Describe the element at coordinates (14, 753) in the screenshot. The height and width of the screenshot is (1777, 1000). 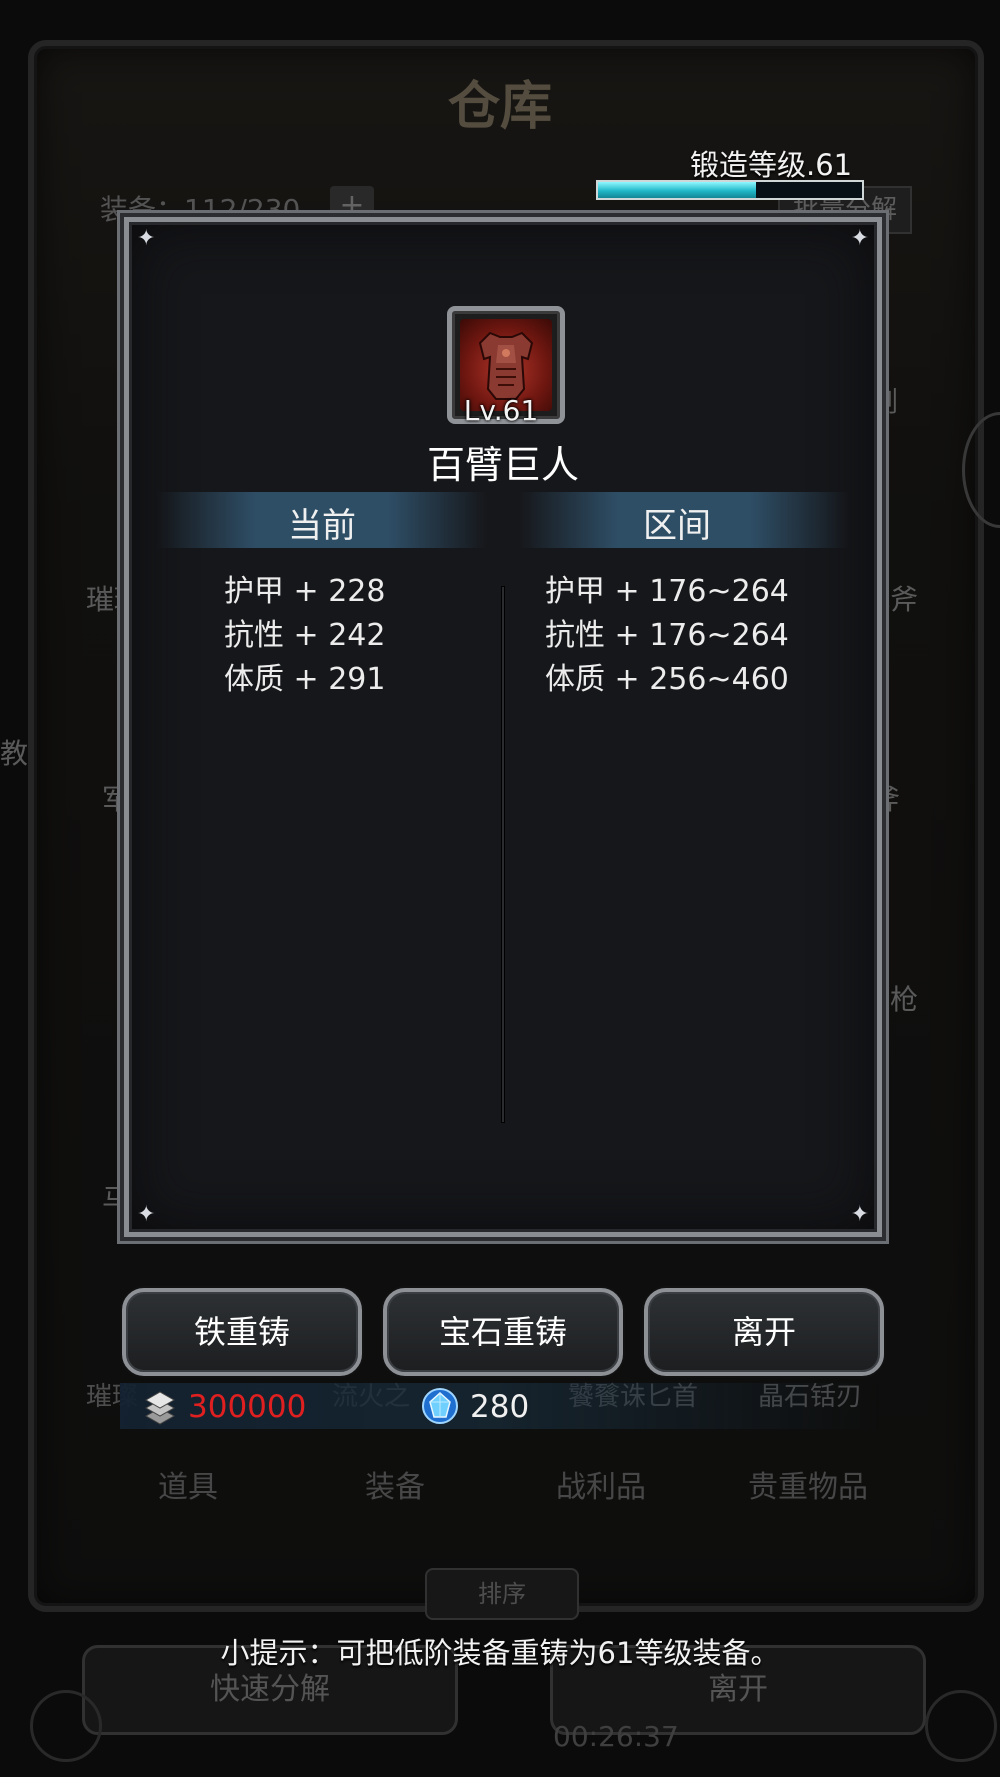
I see `bg-edge-label: 教` at that location.